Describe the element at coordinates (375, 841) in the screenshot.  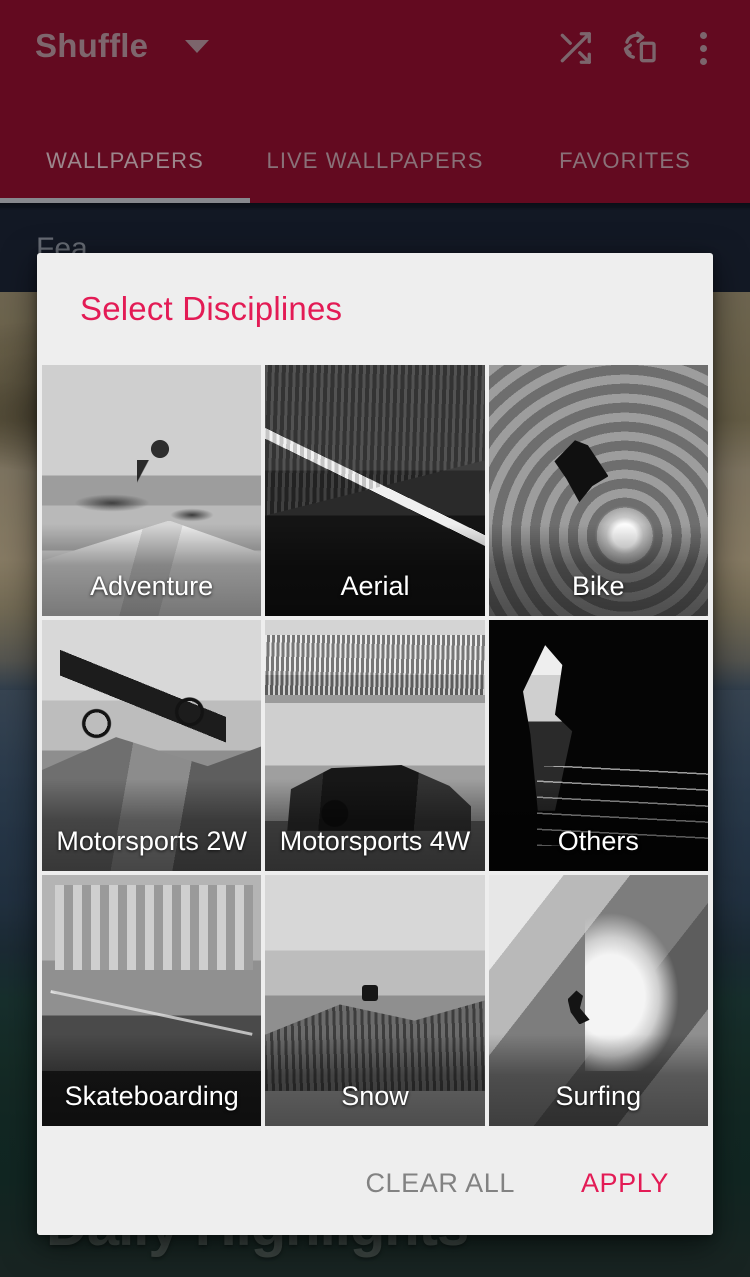
I see `discipline-label: Motorsports 4W` at that location.